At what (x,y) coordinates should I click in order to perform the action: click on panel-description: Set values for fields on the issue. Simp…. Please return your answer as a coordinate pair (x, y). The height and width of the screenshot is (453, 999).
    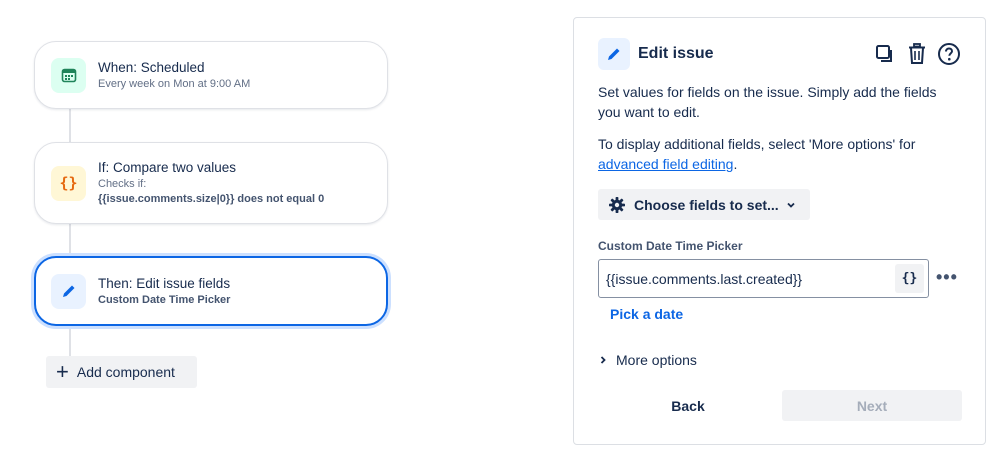
    Looking at the image, I should click on (767, 102).